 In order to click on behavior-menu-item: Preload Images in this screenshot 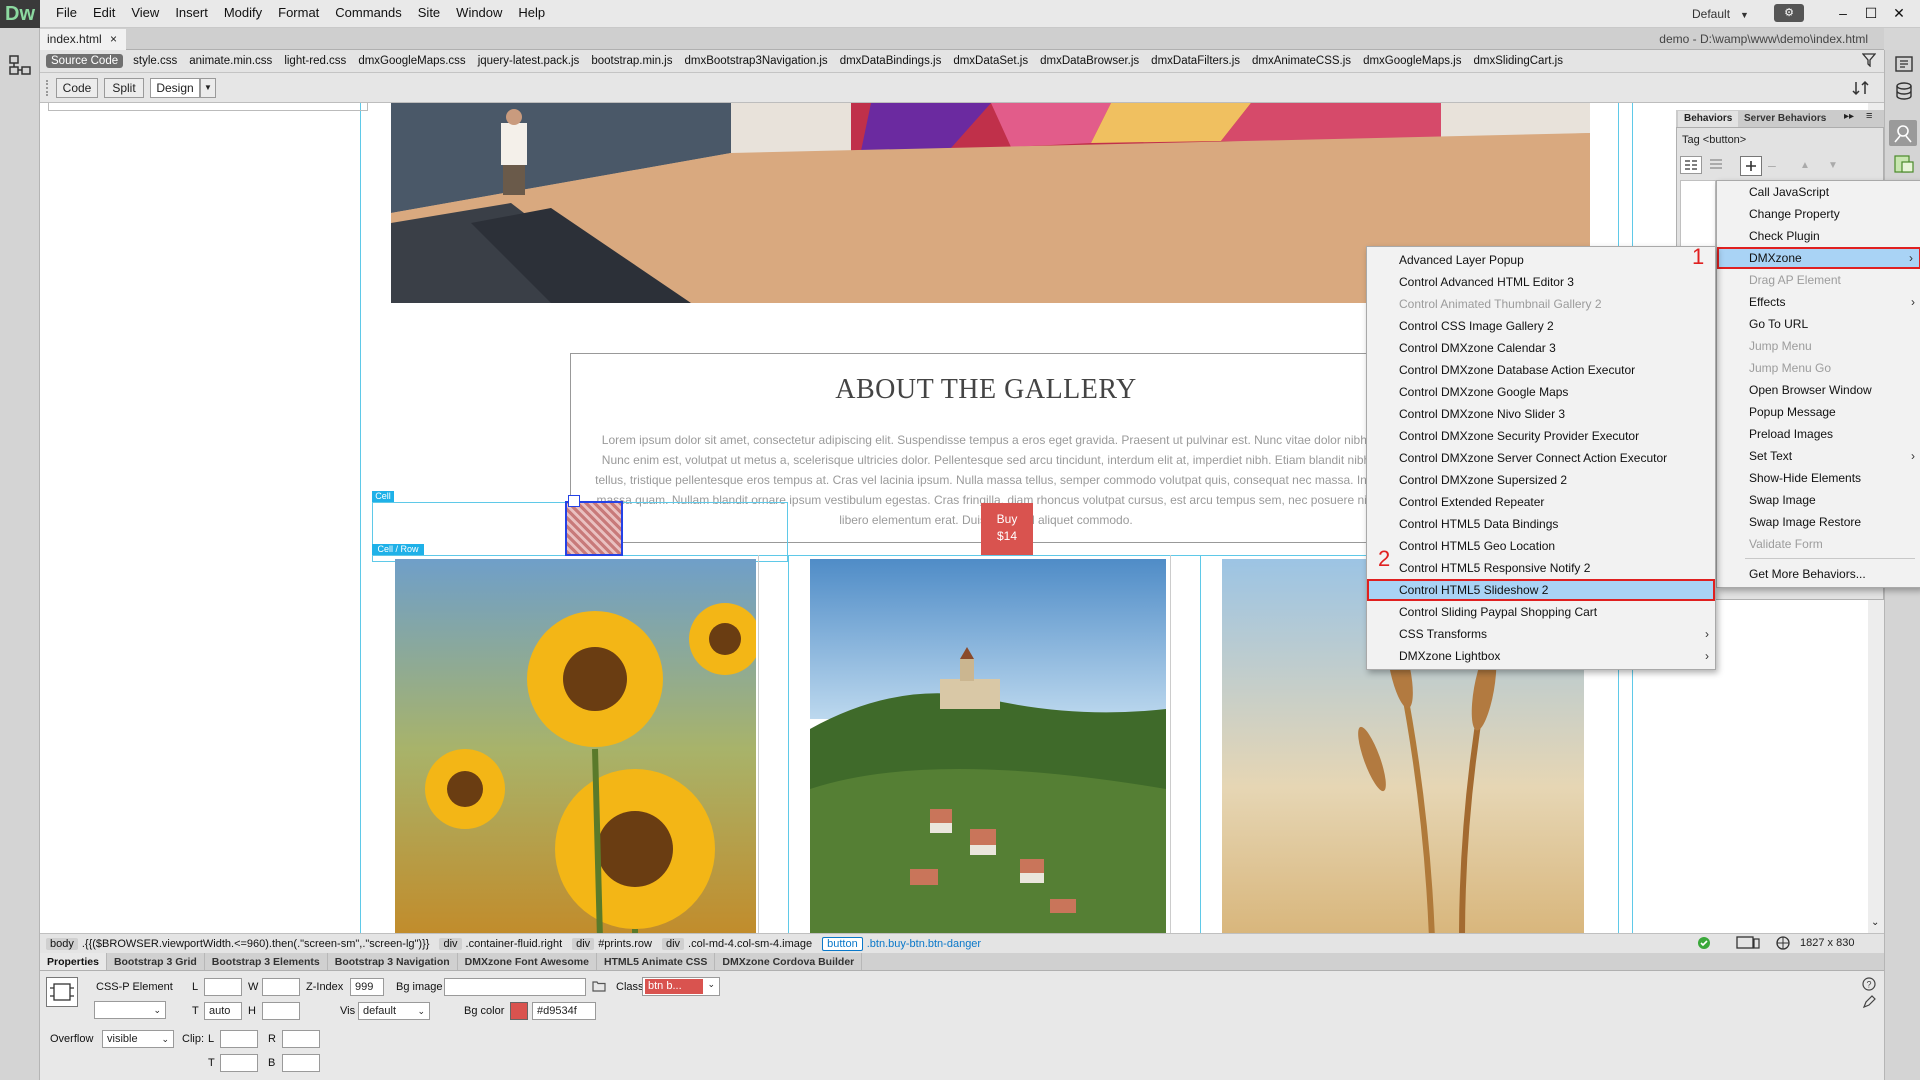, I will do `click(1818, 434)`.